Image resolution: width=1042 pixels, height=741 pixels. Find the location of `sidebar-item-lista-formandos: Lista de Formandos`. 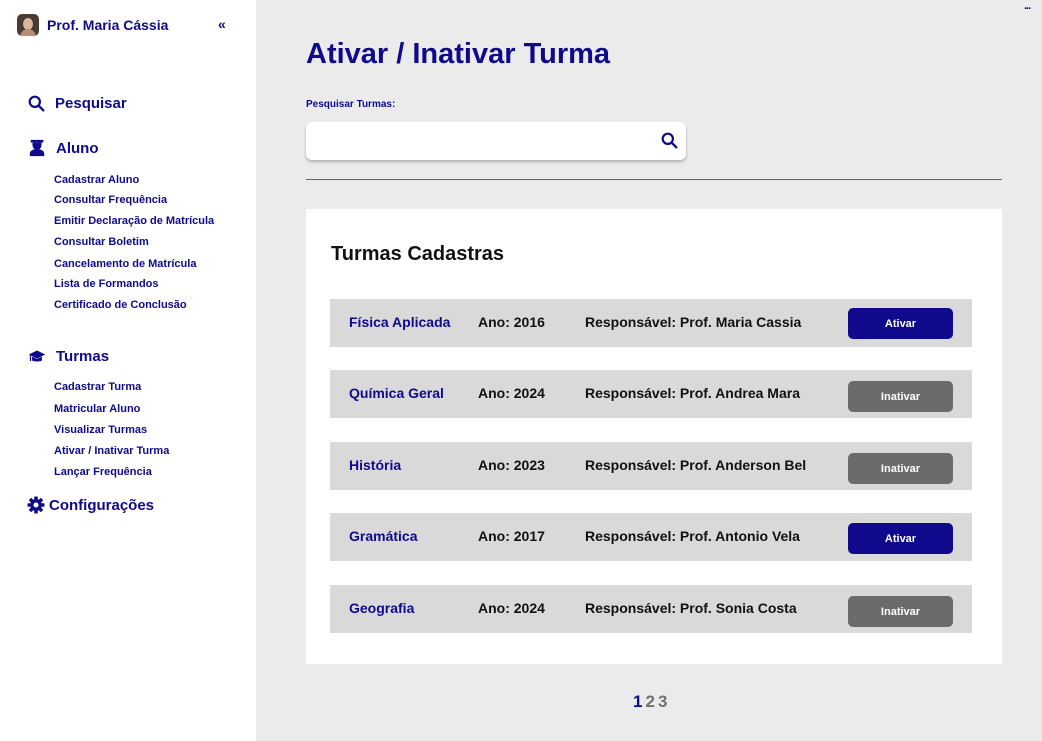

sidebar-item-lista-formandos: Lista de Formandos is located at coordinates (106, 284).